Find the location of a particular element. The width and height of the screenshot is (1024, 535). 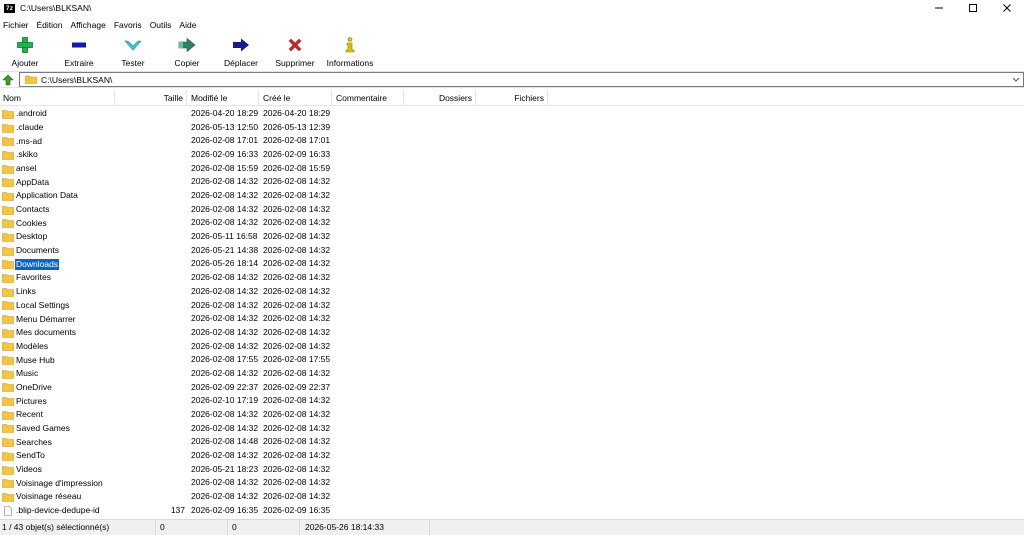

cell-name: Music is located at coordinates (58, 374).